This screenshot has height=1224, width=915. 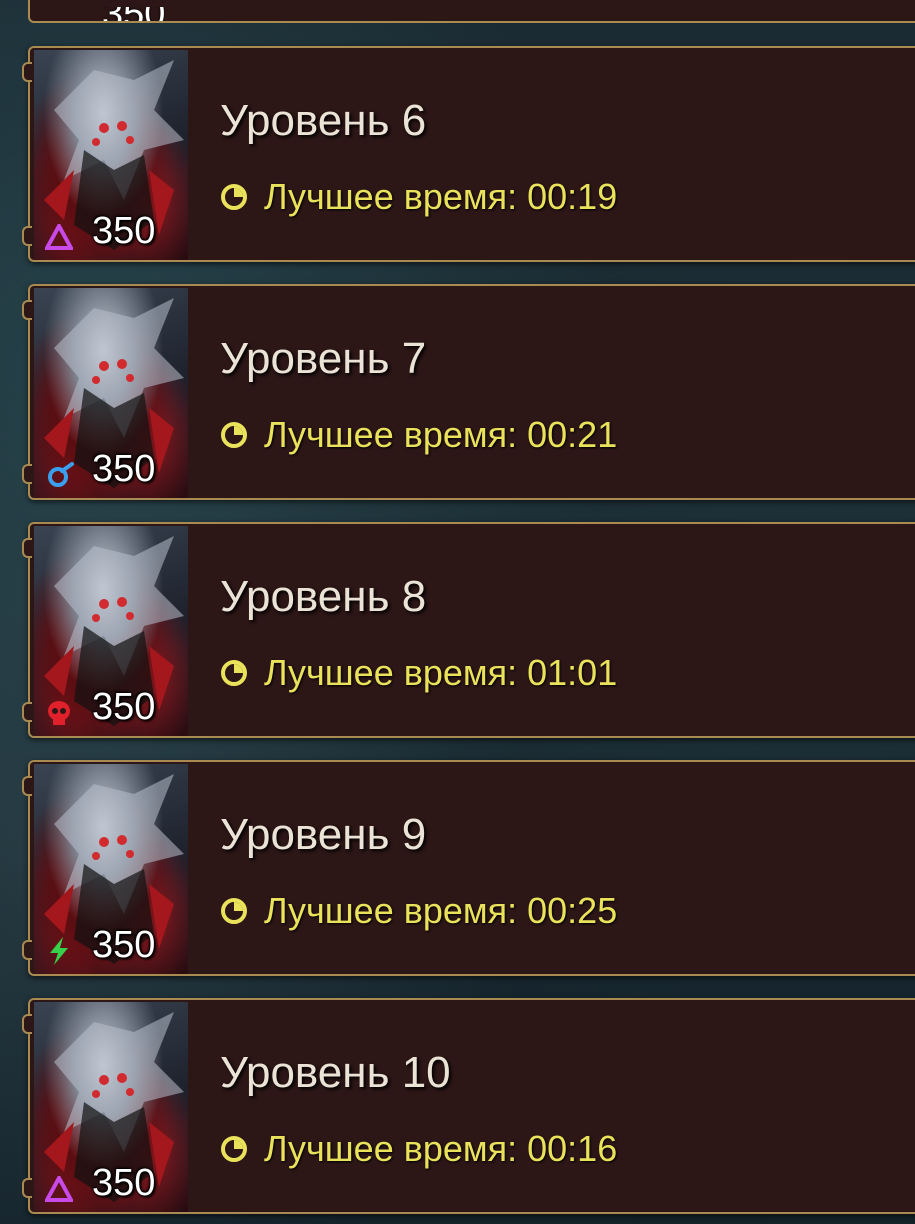 I want to click on best-time-value: 01:01, so click(x=572, y=672).